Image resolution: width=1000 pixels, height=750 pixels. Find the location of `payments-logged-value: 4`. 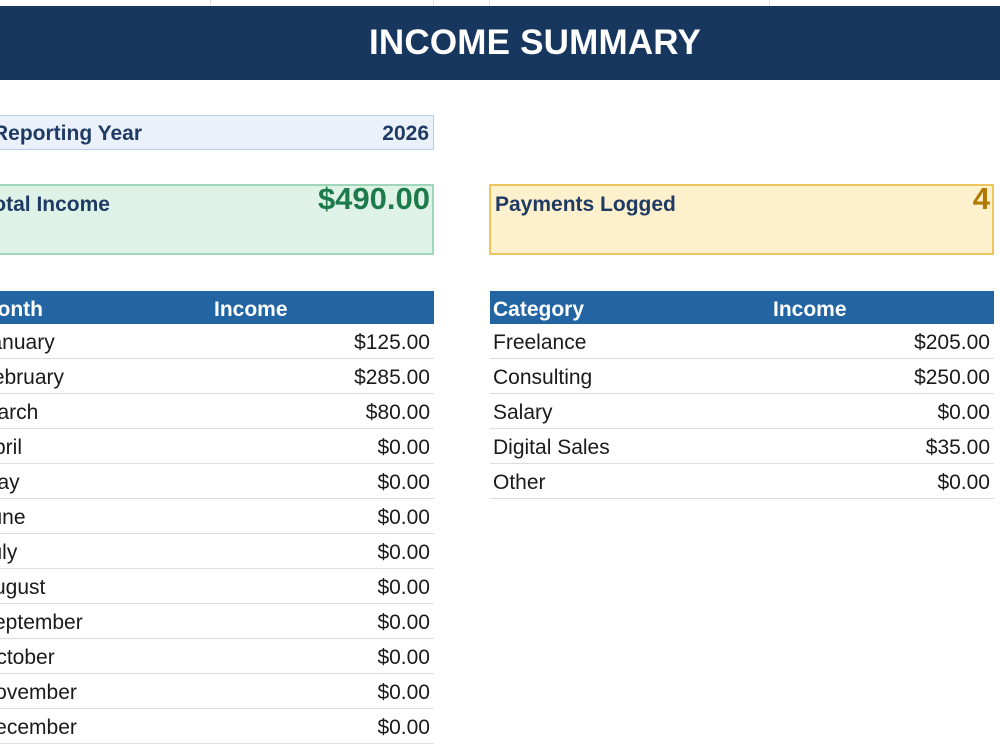

payments-logged-value: 4 is located at coordinates (981, 198).